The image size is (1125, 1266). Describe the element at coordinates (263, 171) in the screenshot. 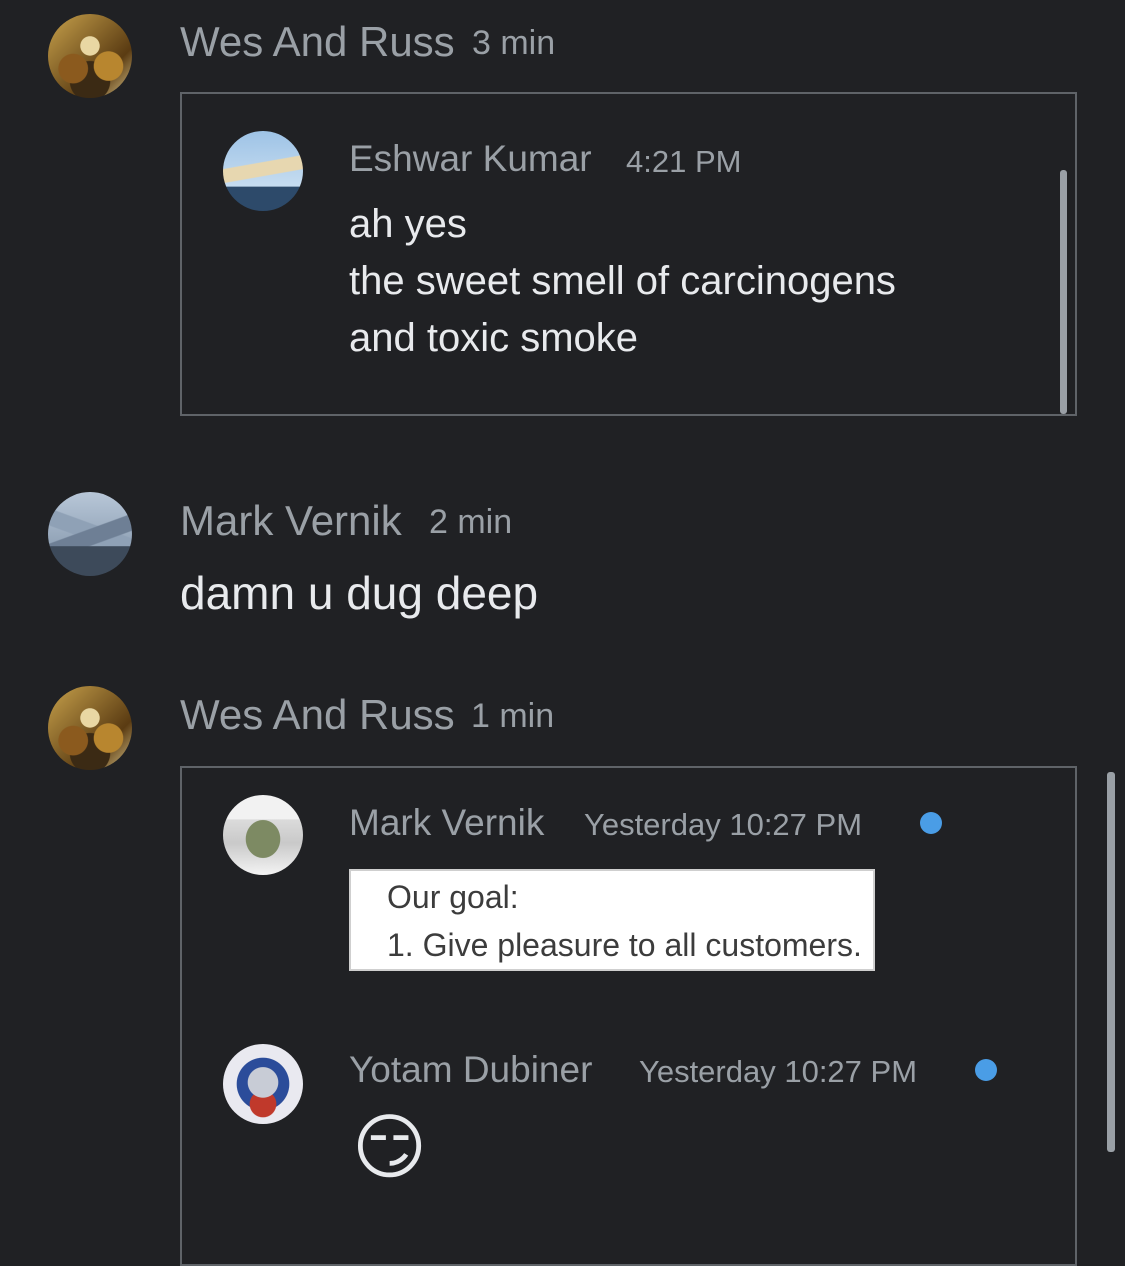

I see `avatar-eshwar-kumar` at that location.